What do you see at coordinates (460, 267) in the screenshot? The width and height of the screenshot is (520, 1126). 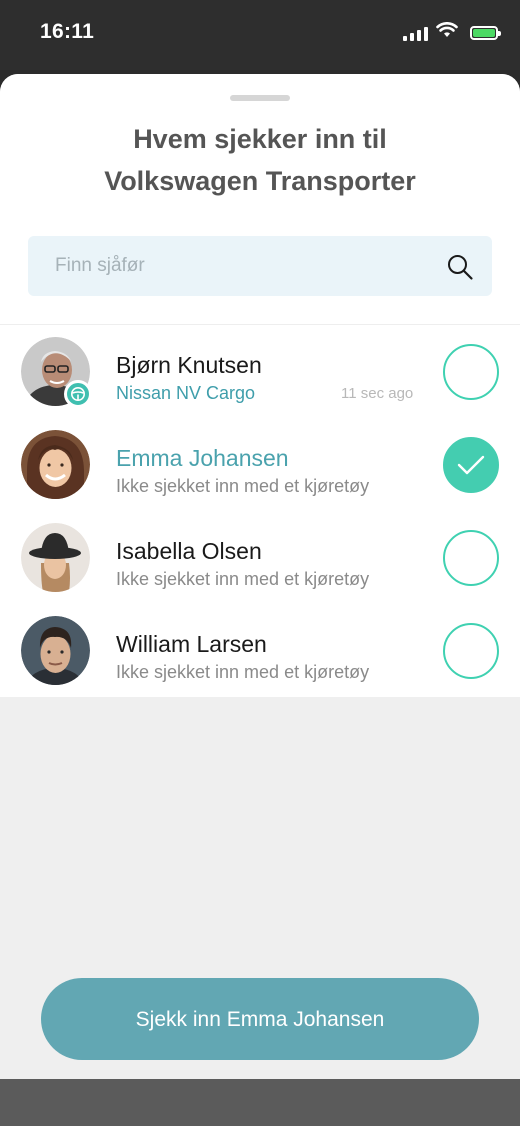 I see `search-icon` at bounding box center [460, 267].